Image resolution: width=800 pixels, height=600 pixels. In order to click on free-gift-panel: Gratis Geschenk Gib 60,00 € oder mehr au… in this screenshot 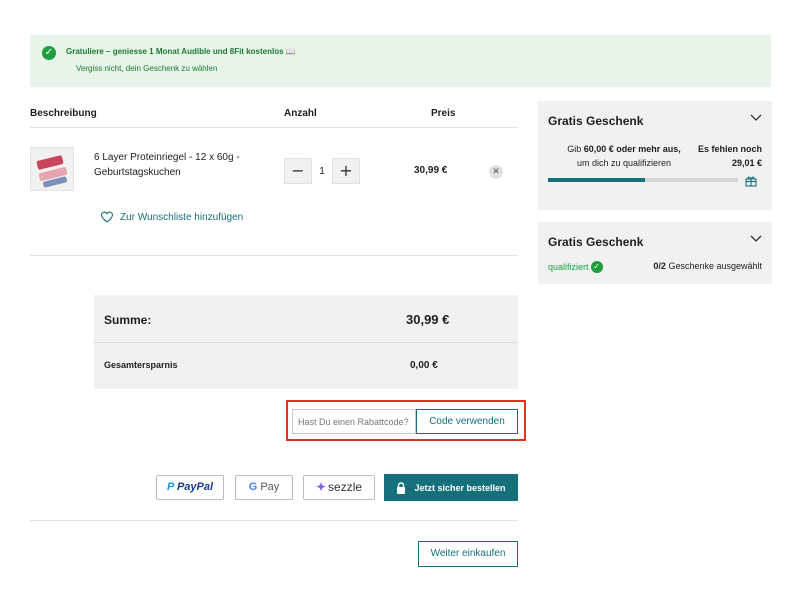, I will do `click(655, 155)`.